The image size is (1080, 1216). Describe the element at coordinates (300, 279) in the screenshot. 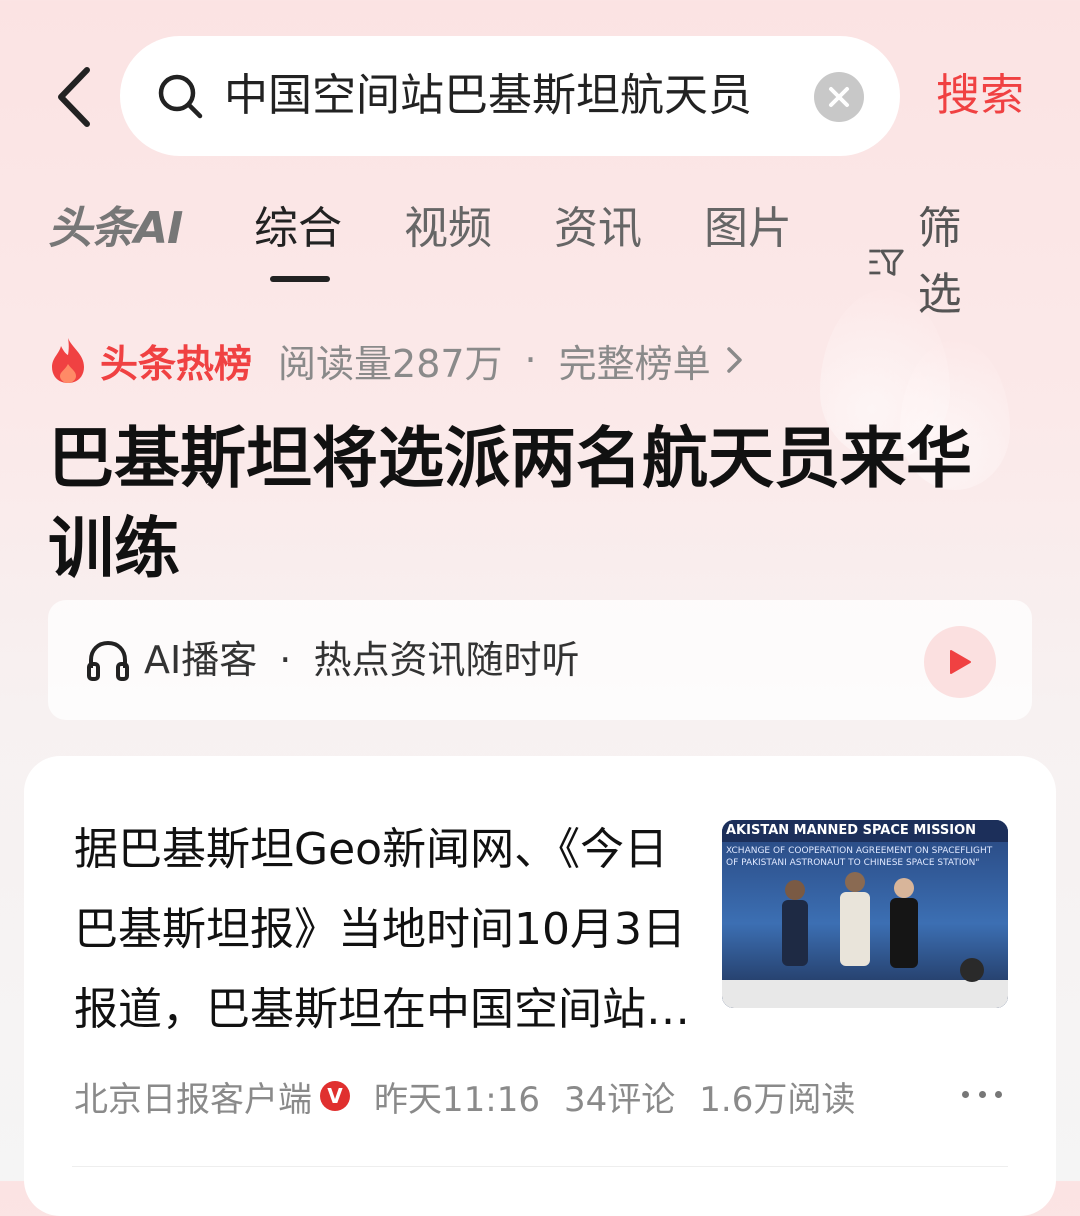

I see `active-tab-indicator` at that location.